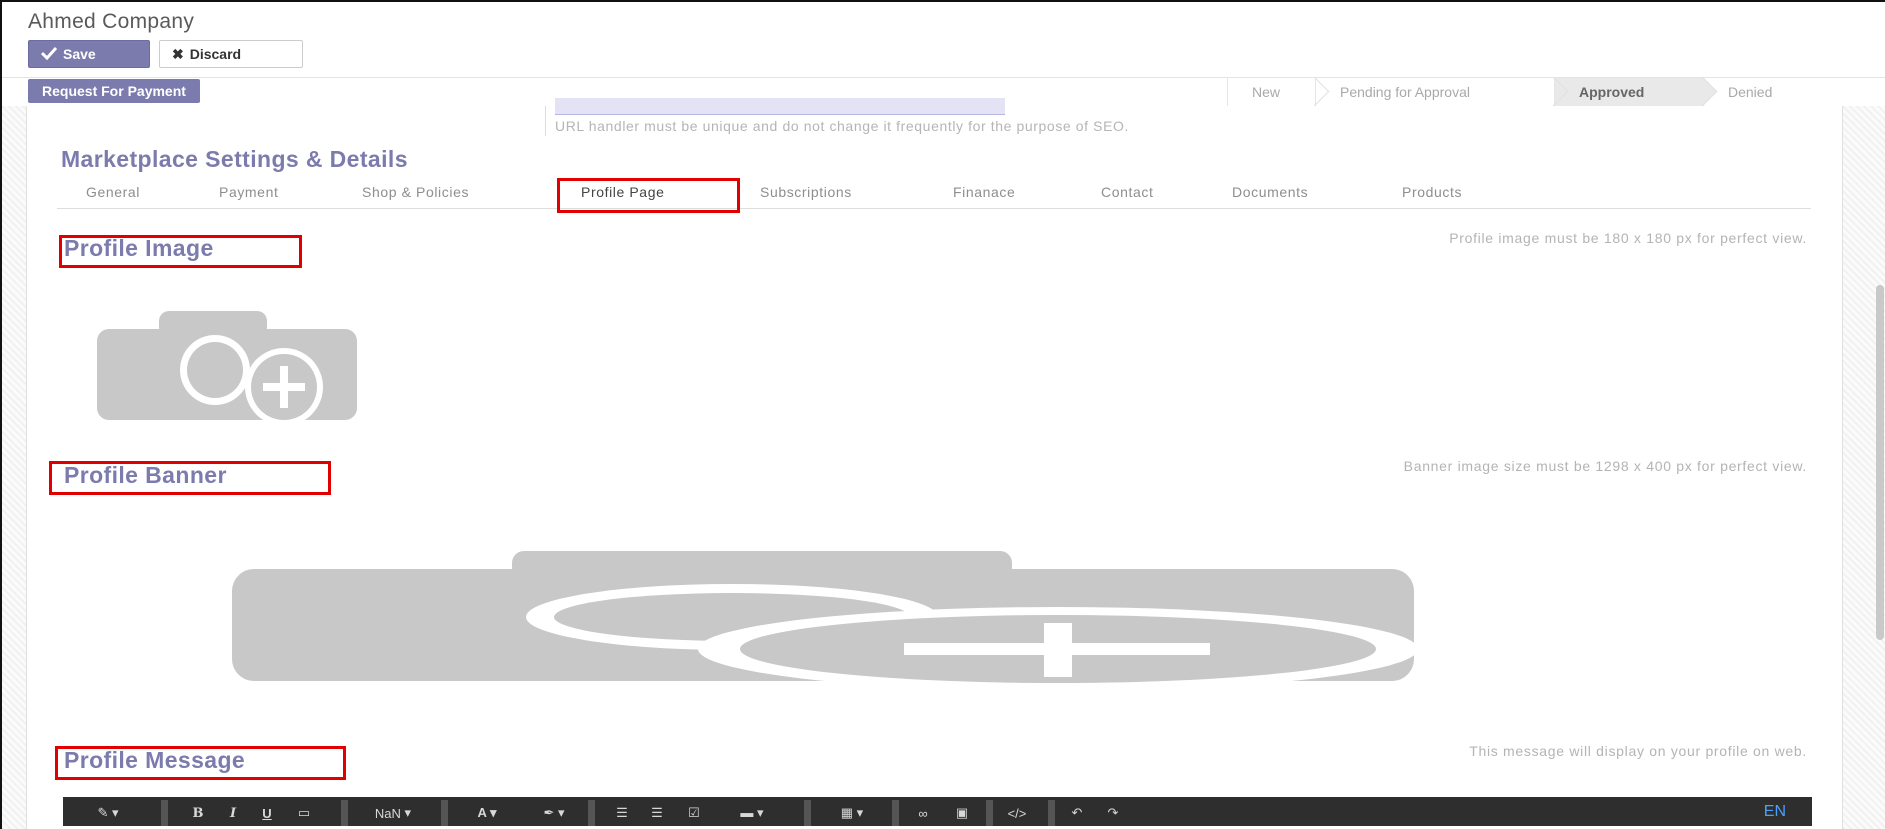 This screenshot has width=1885, height=829. I want to click on eraser-icon: ▭, so click(304, 813).